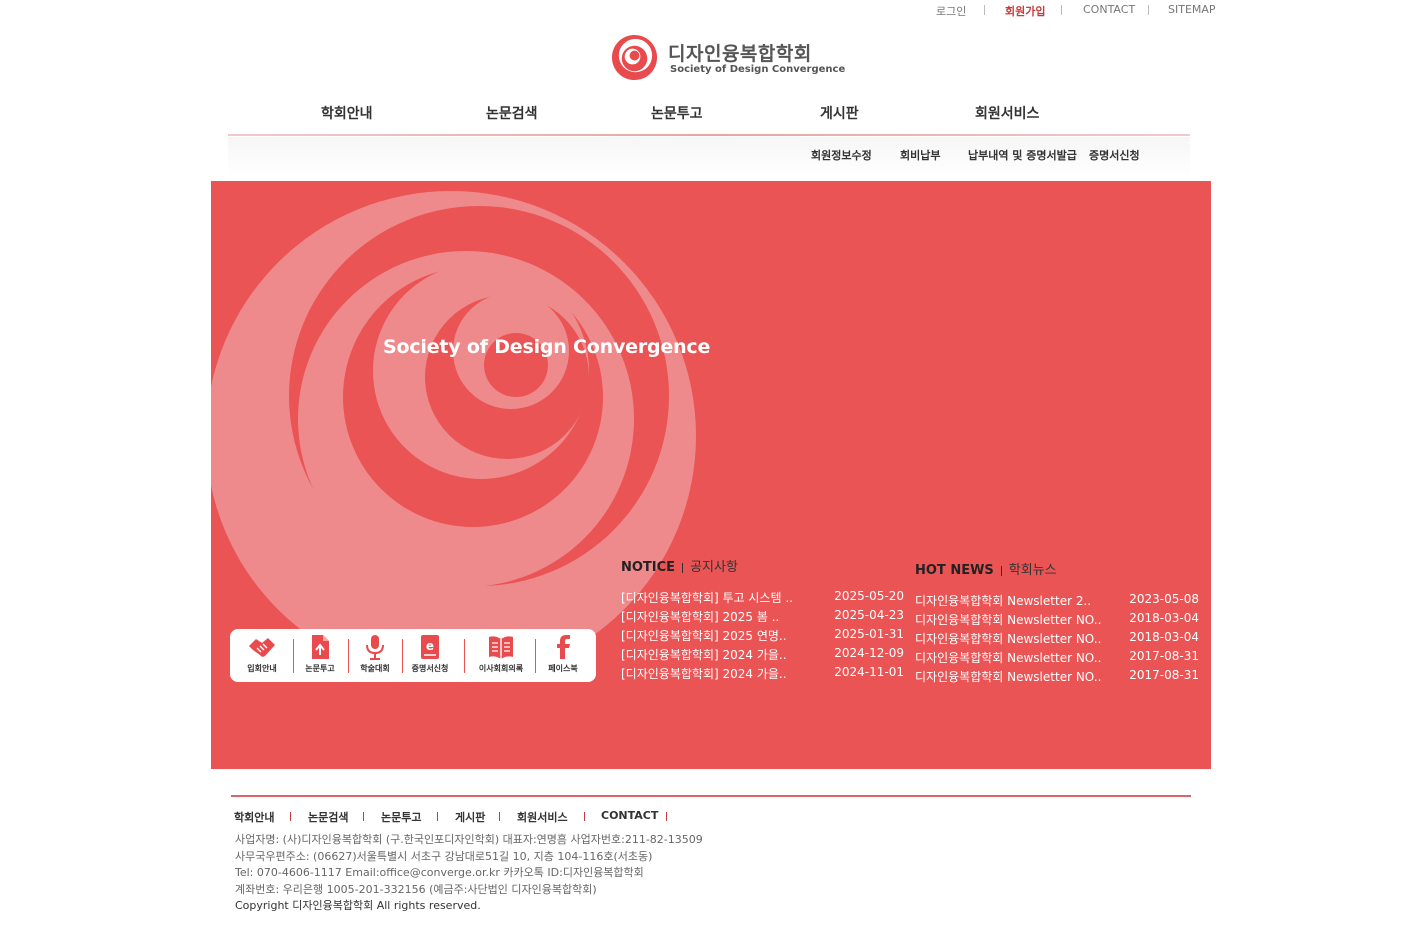  I want to click on nav-member-service: 회원서비스, so click(1007, 113).